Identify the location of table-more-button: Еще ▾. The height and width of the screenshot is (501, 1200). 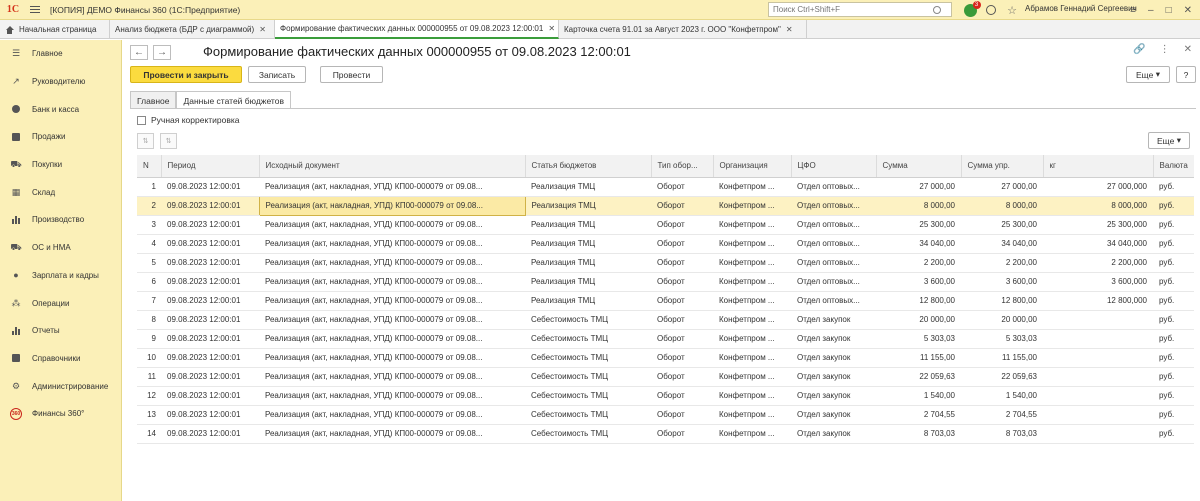
(1169, 140).